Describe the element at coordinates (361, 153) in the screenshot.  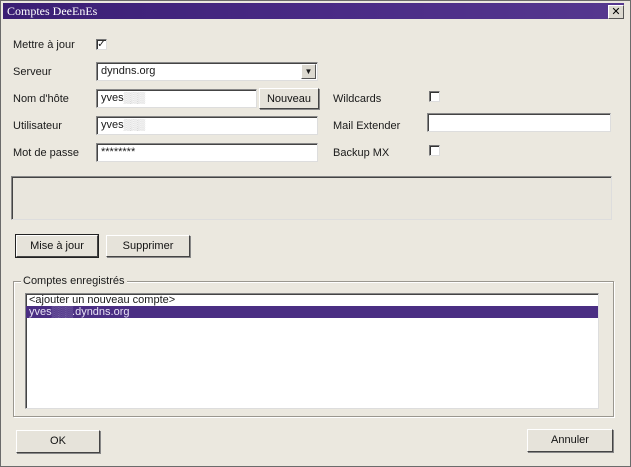
I see `backup-mx-label: Backup MX` at that location.